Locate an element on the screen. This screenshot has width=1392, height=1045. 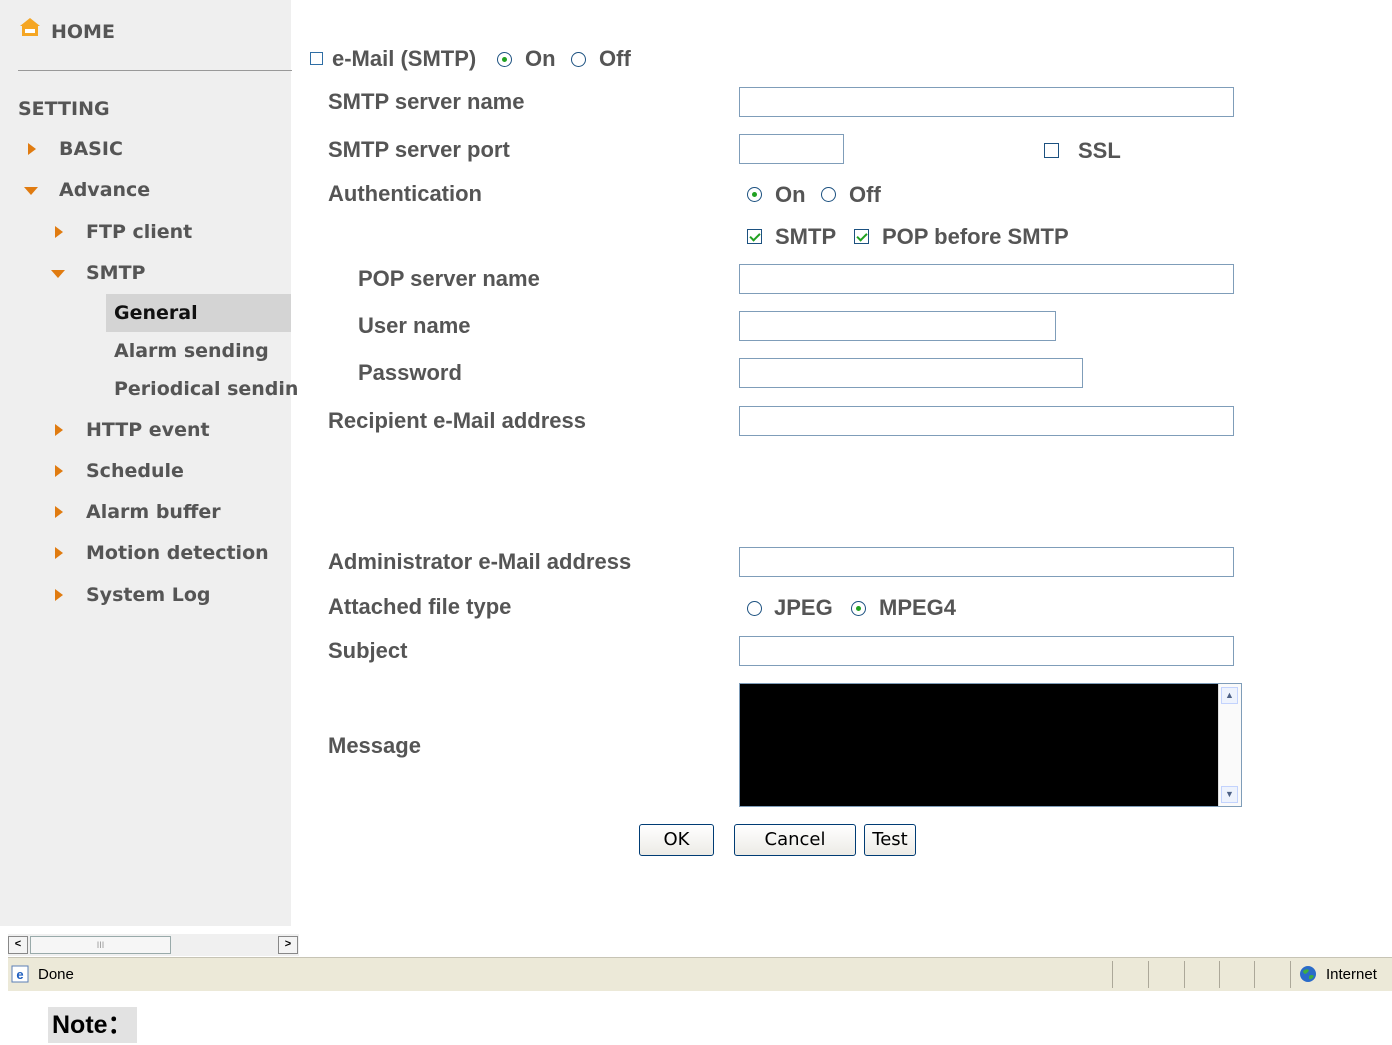
auth-on-label: On is located at coordinates (790, 194).